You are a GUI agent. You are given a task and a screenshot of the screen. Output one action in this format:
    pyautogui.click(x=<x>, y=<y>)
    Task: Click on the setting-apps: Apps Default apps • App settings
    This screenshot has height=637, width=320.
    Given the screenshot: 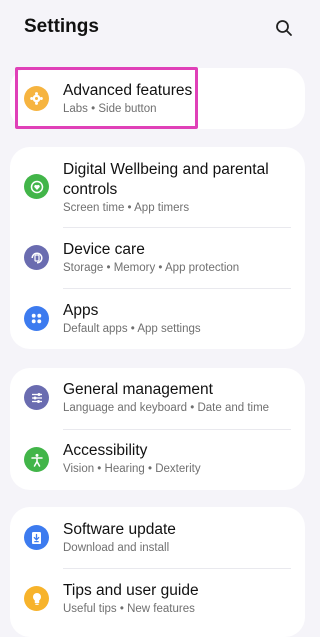 What is the action you would take?
    pyautogui.click(x=157, y=318)
    